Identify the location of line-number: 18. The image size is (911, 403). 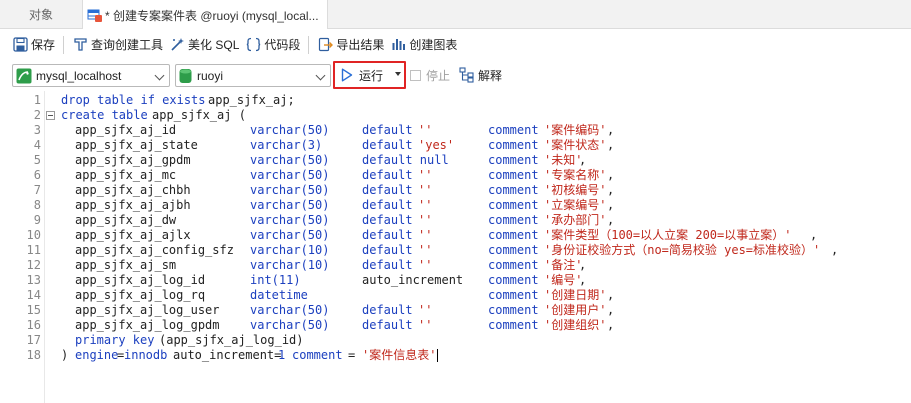
(33, 355).